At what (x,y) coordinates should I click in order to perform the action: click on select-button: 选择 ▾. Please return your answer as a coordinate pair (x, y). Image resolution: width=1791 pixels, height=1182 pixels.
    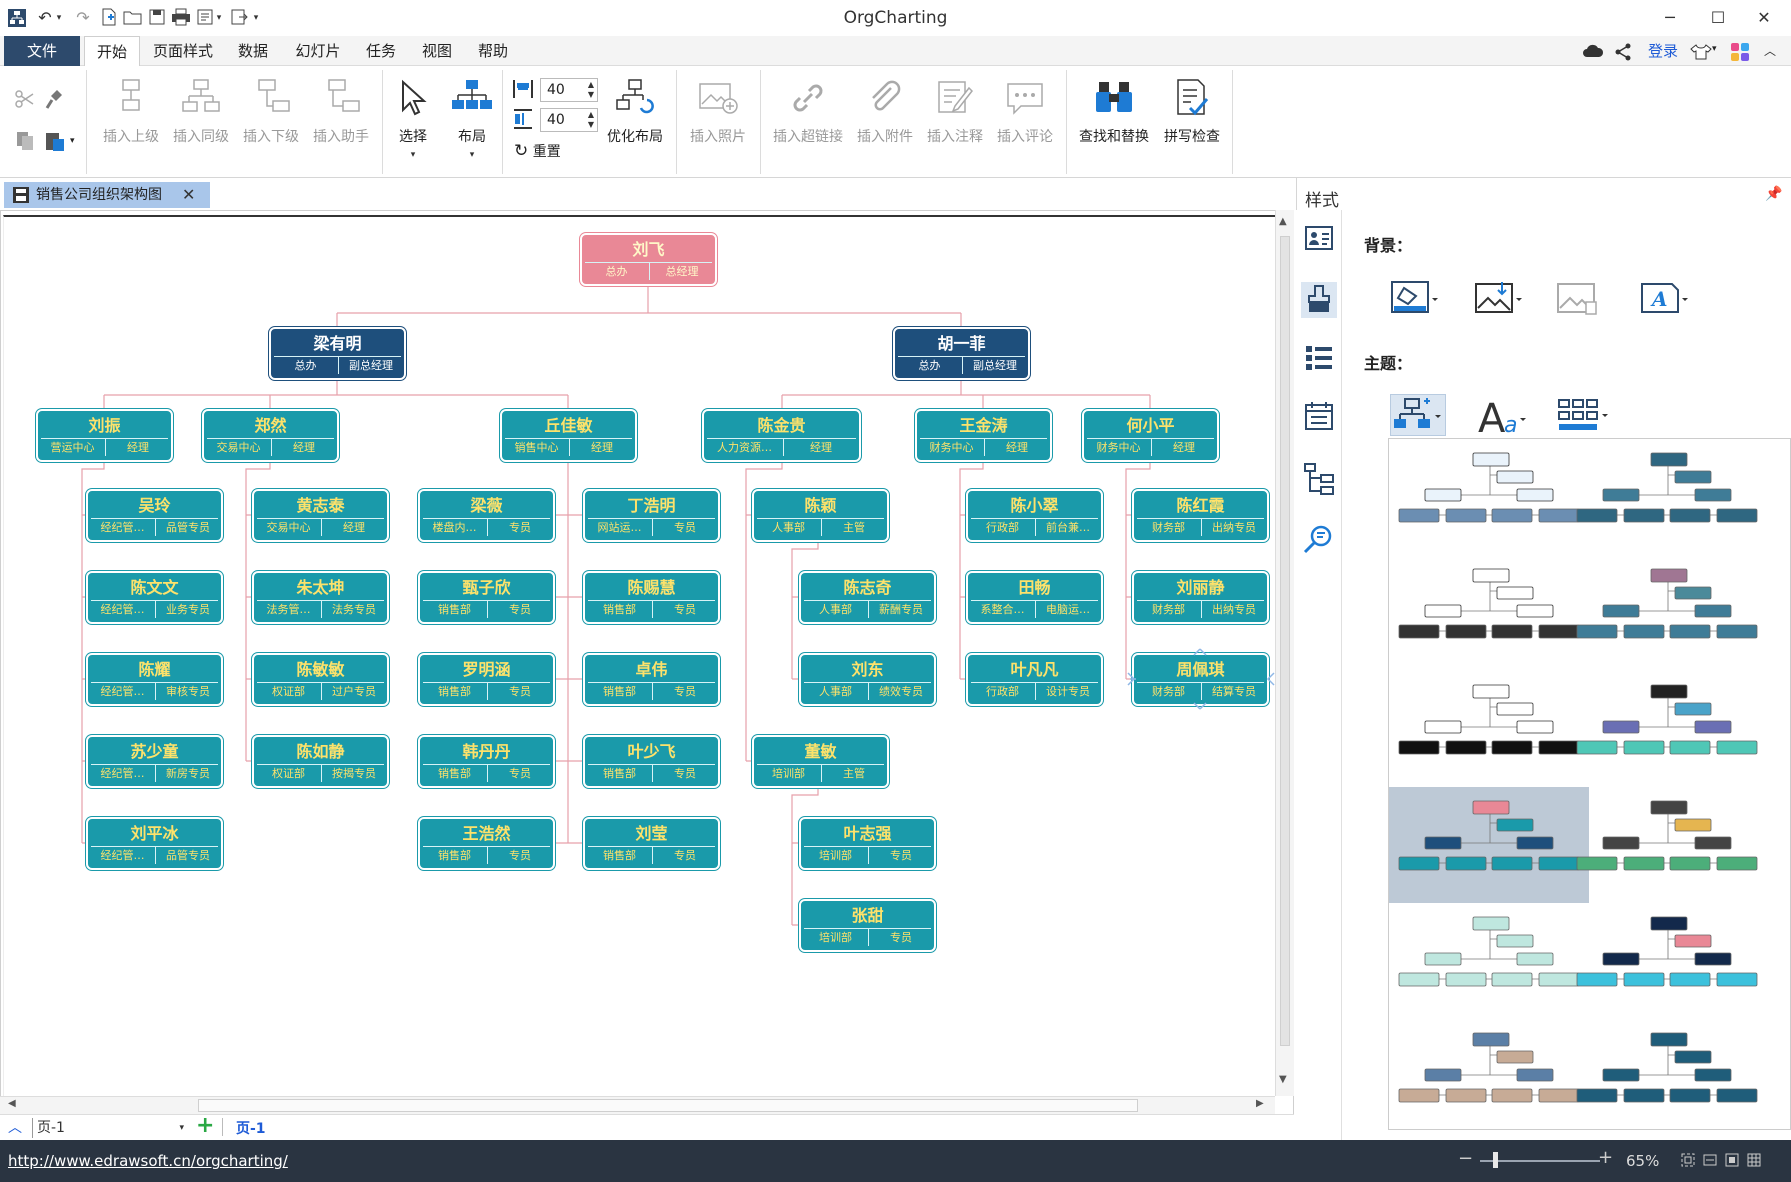
    Looking at the image, I should click on (413, 122).